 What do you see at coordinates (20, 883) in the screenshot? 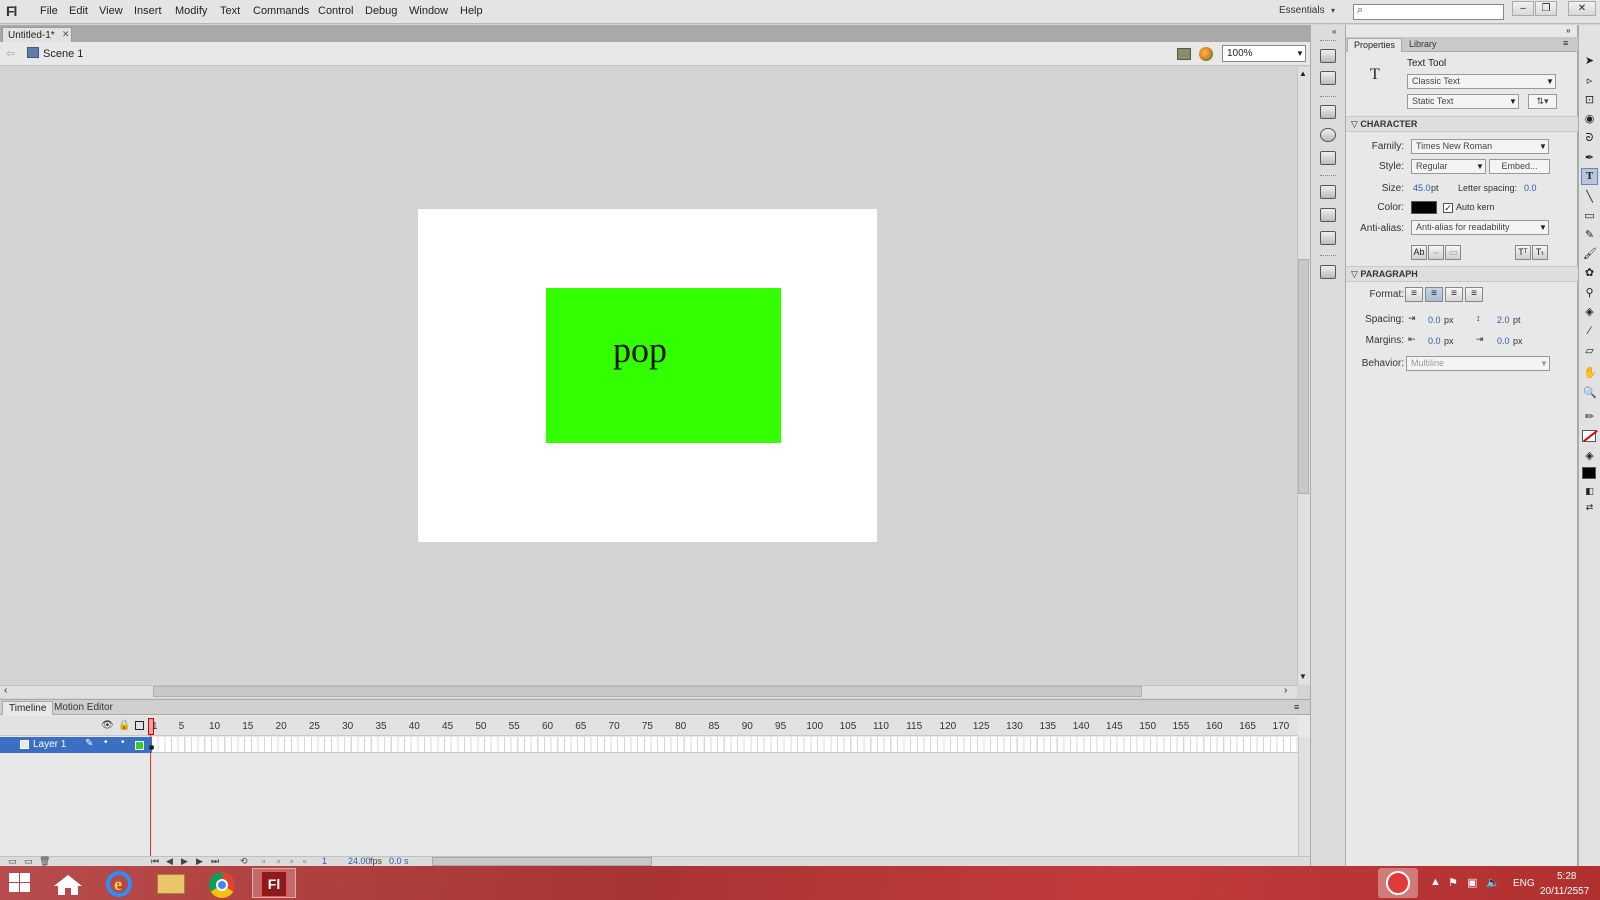
I see `start-button` at bounding box center [20, 883].